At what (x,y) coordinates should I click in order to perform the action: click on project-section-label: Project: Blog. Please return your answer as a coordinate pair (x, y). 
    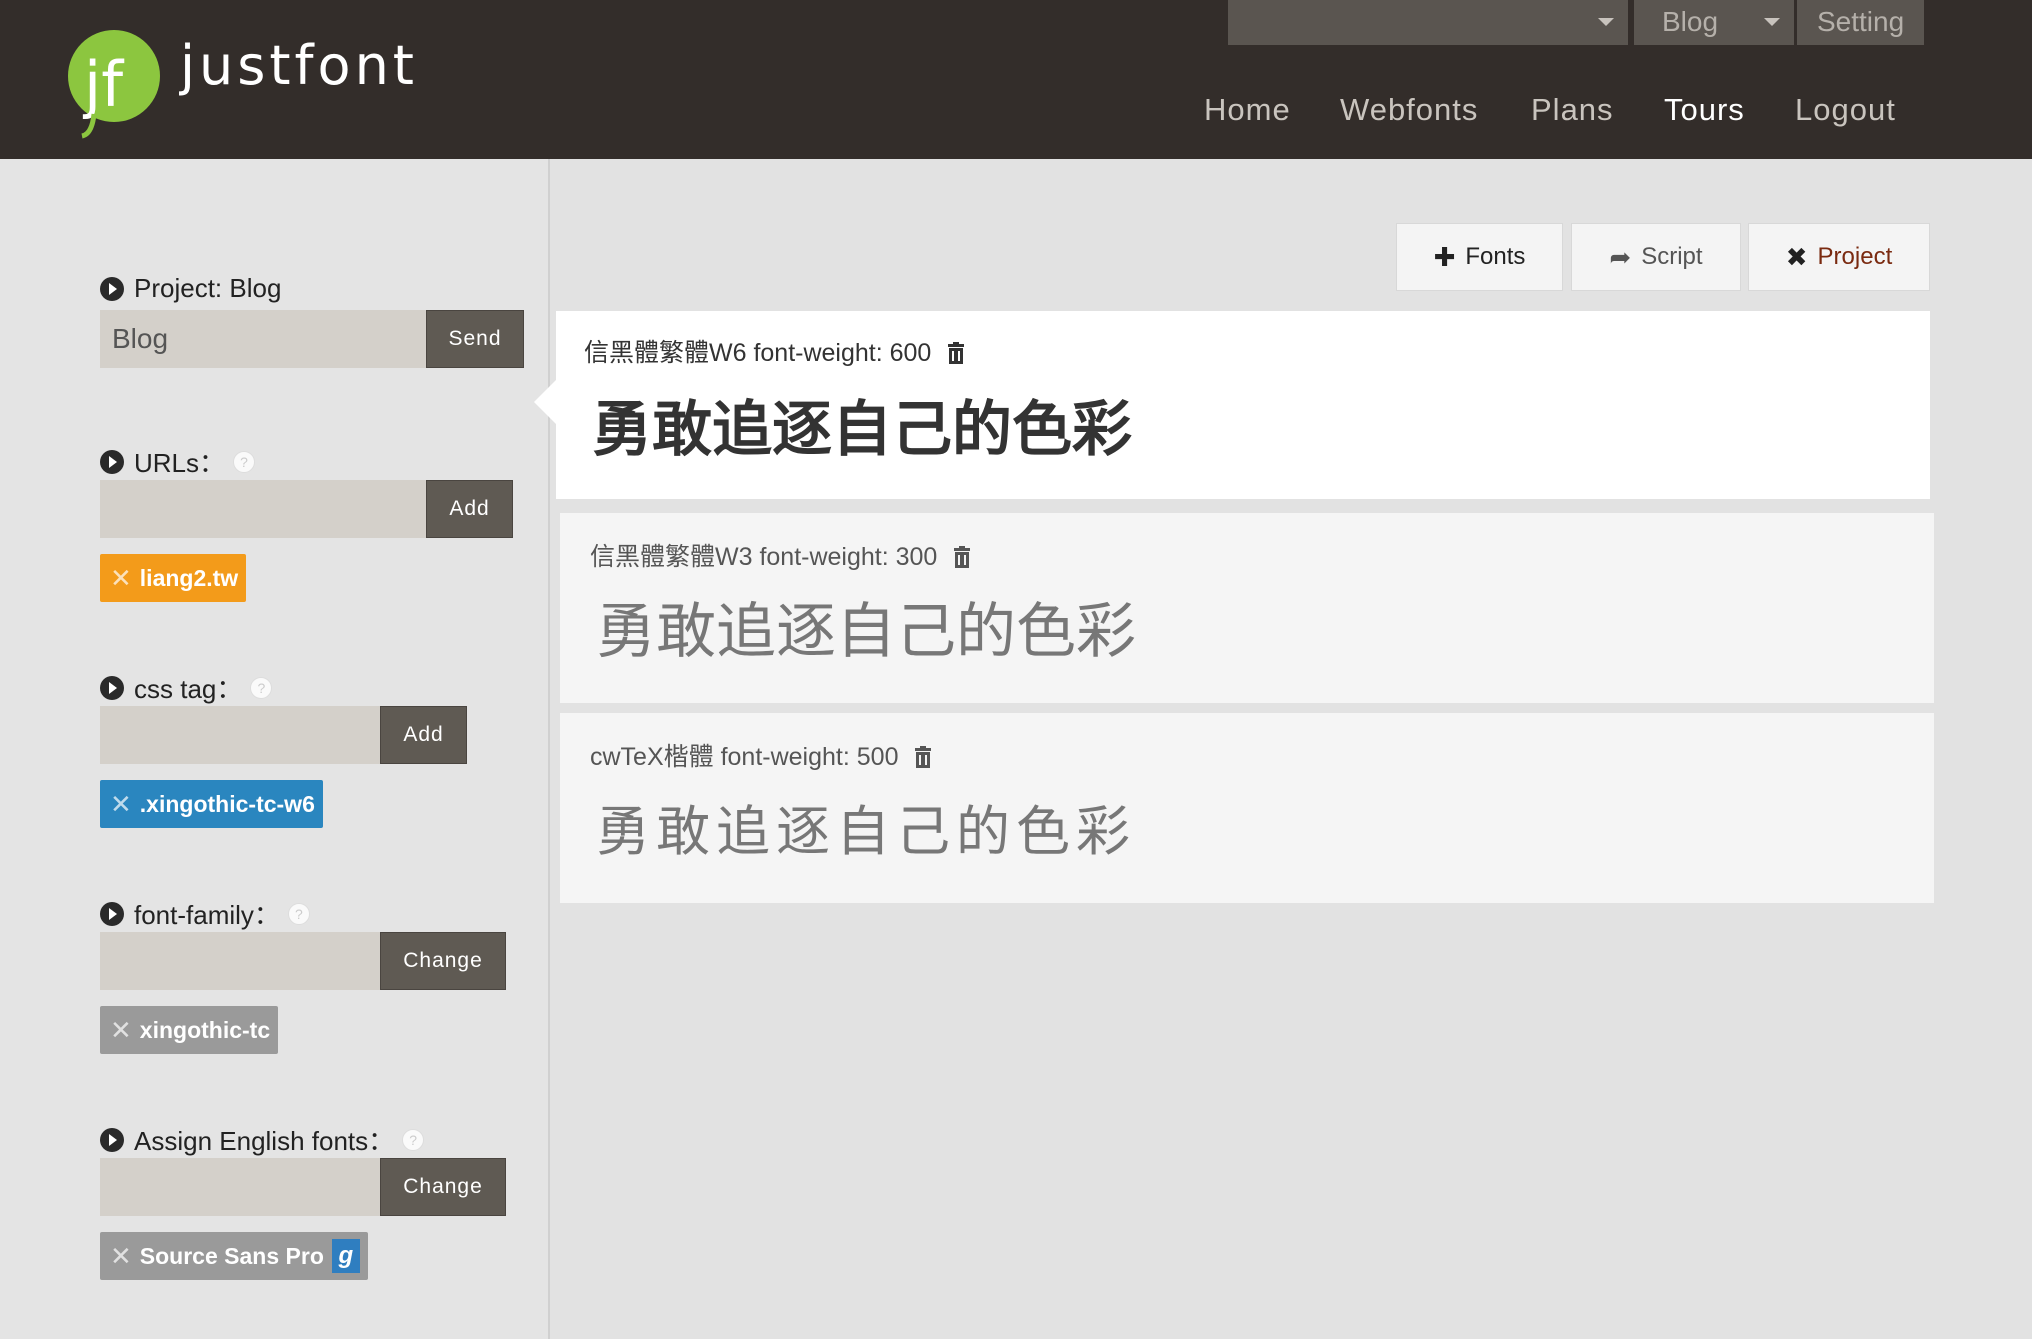
    Looking at the image, I should click on (190, 288).